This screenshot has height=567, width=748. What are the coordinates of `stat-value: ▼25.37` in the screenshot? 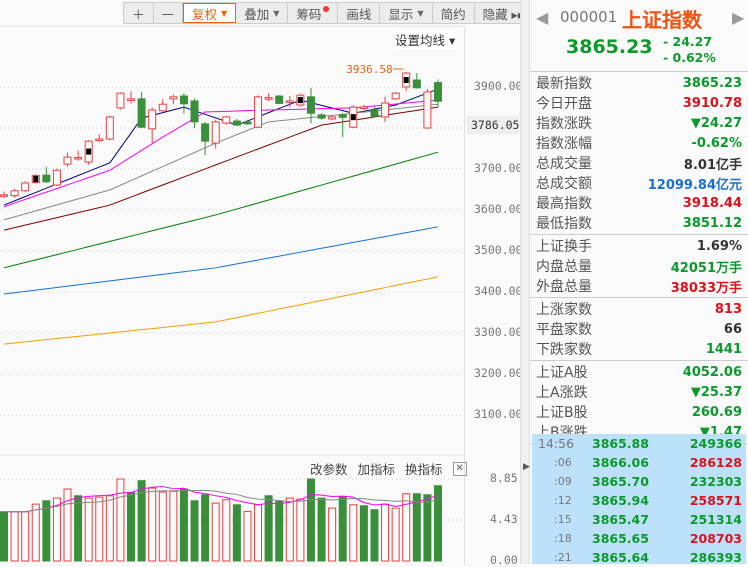 It's located at (716, 392).